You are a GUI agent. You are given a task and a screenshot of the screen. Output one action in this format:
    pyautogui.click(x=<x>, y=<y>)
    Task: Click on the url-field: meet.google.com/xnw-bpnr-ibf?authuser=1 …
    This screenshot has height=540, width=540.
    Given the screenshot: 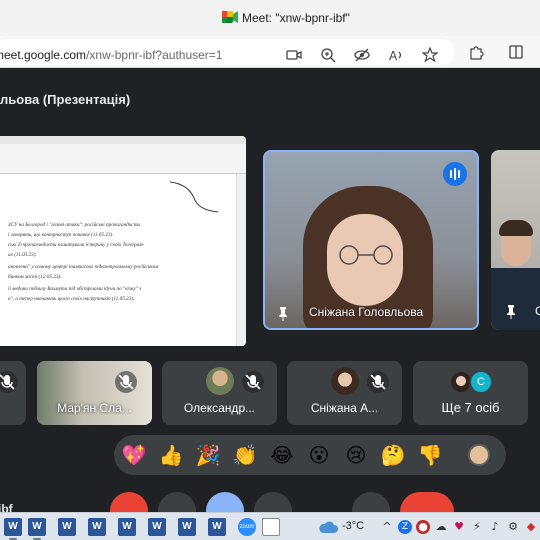 What is the action you would take?
    pyautogui.click(x=227, y=52)
    